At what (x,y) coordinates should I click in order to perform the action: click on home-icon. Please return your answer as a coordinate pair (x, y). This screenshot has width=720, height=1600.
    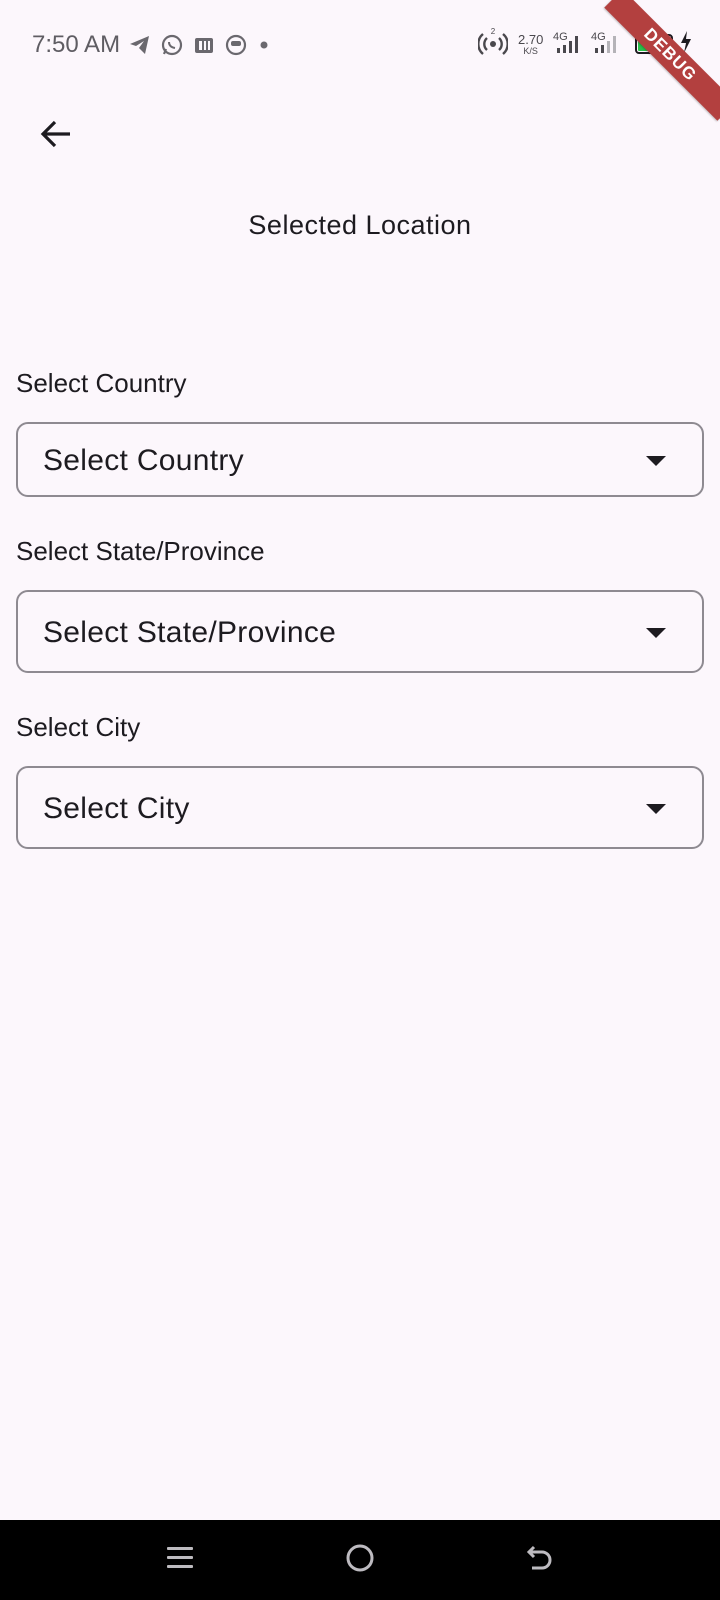
    Looking at the image, I should click on (360, 1560).